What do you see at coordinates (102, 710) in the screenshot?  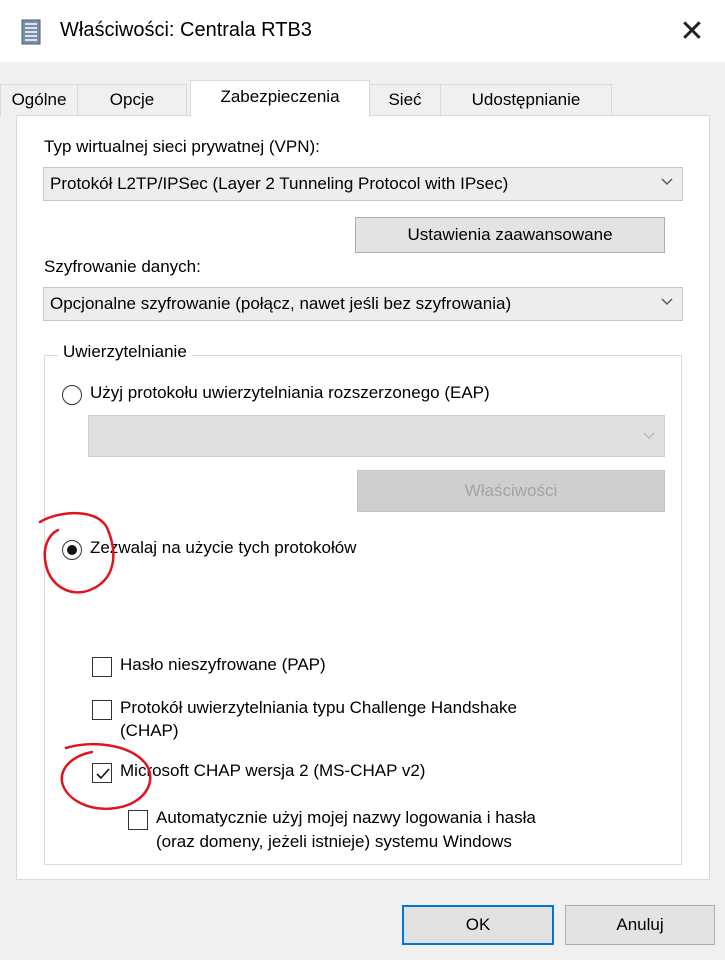 I see `chap-checkbox` at bounding box center [102, 710].